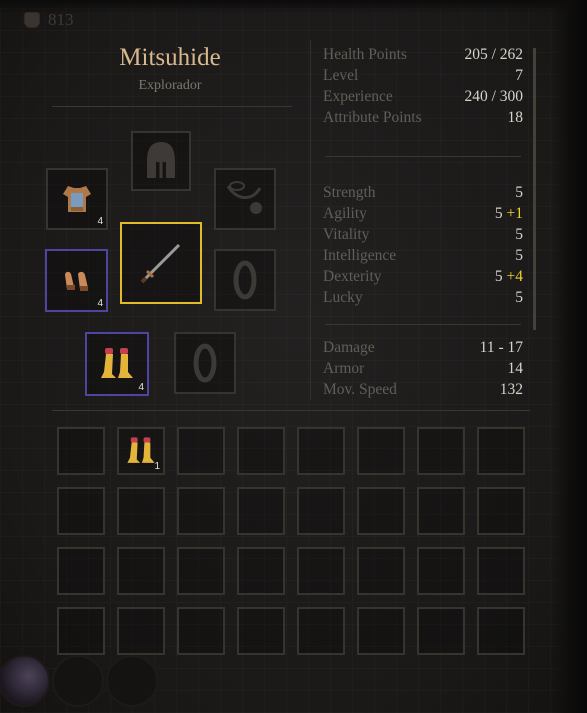  I want to click on stat-label: Damage, so click(349, 347).